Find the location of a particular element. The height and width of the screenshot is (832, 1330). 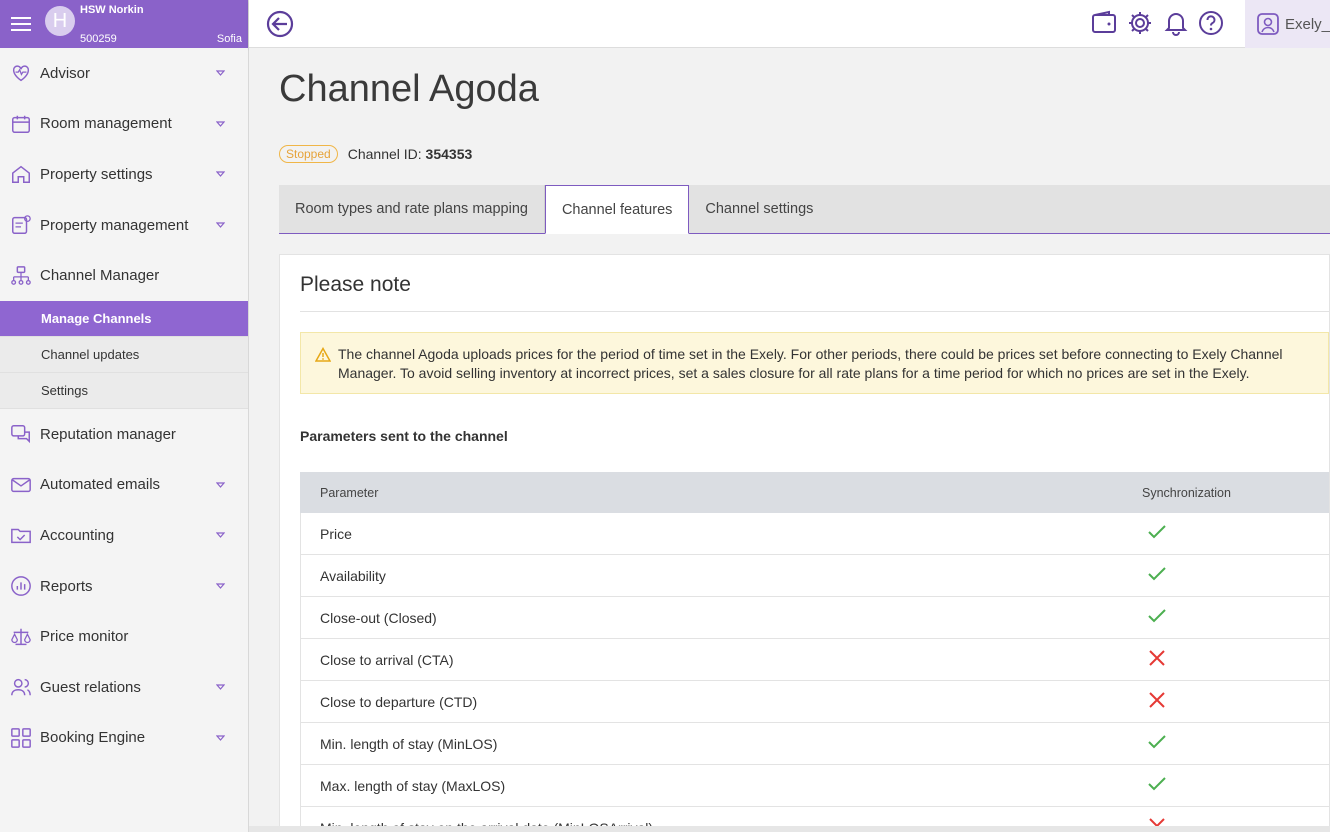

scales-icon is located at coordinates (21, 636).